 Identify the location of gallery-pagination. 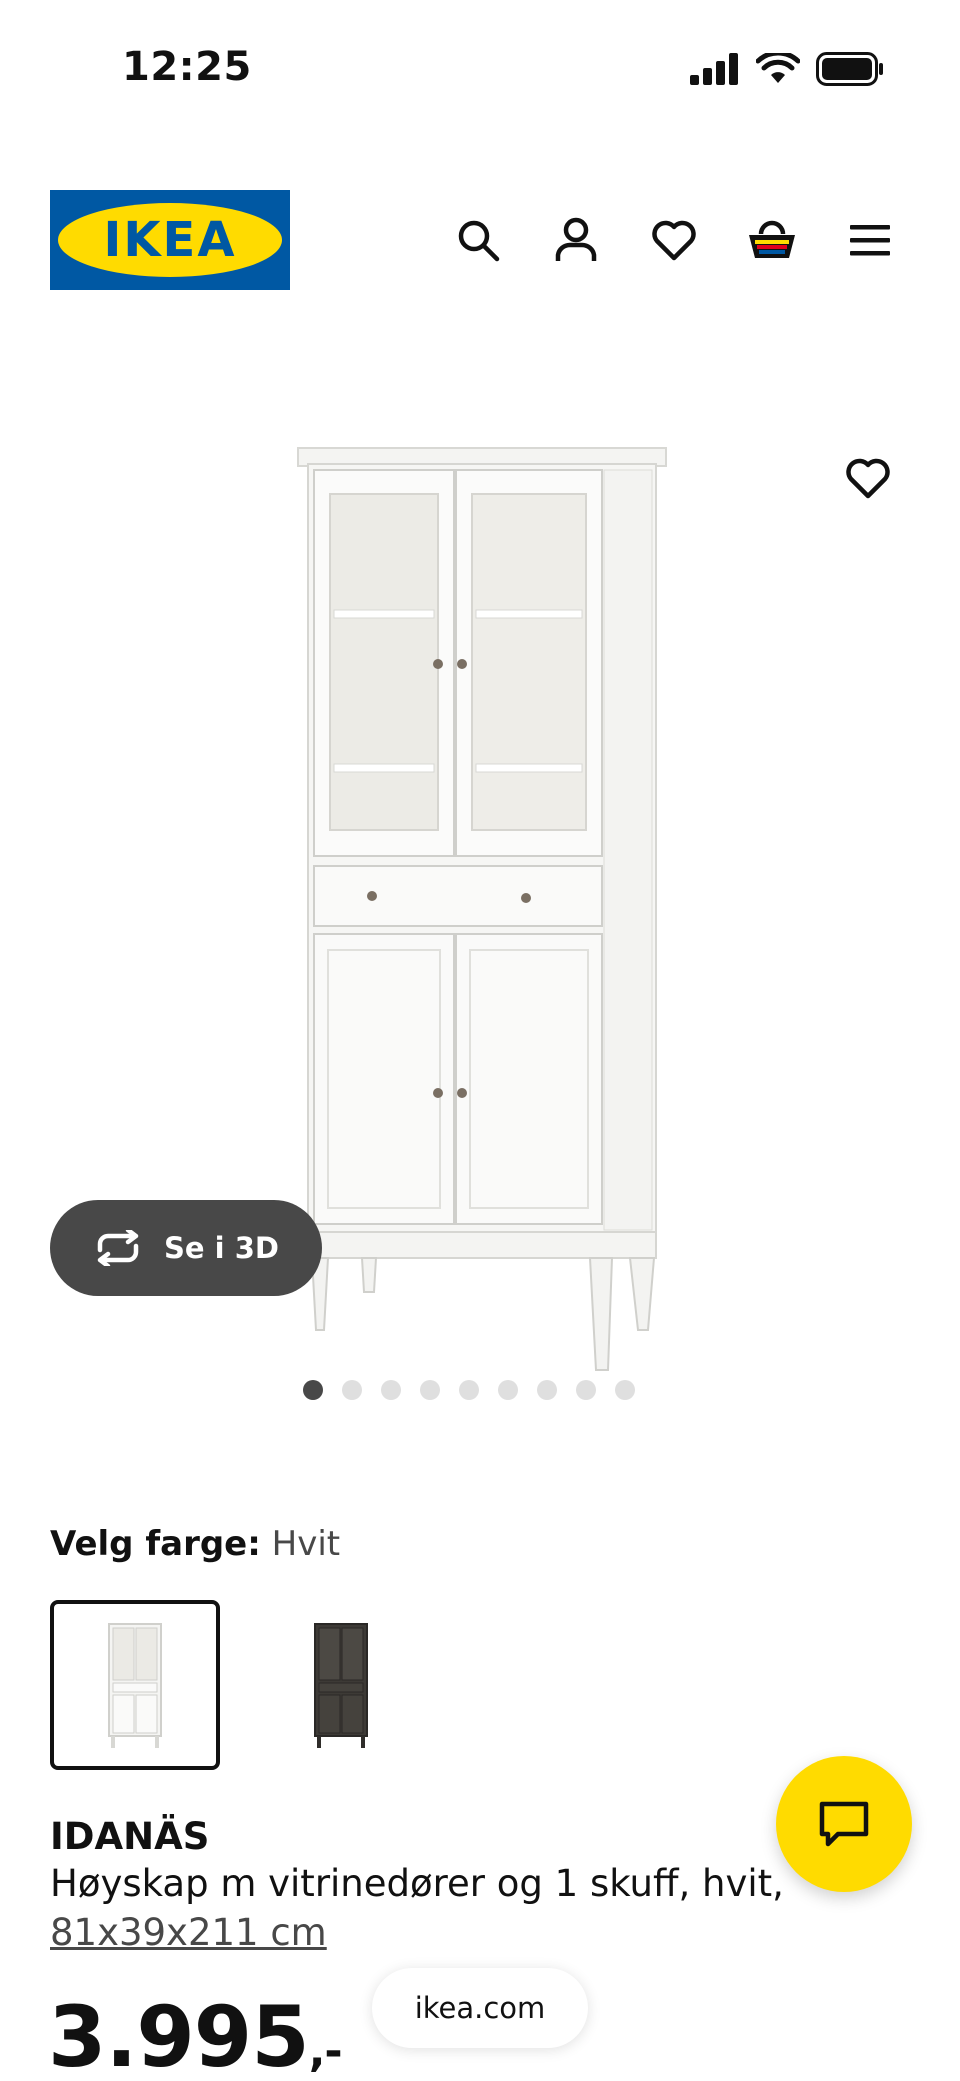
(480, 1390).